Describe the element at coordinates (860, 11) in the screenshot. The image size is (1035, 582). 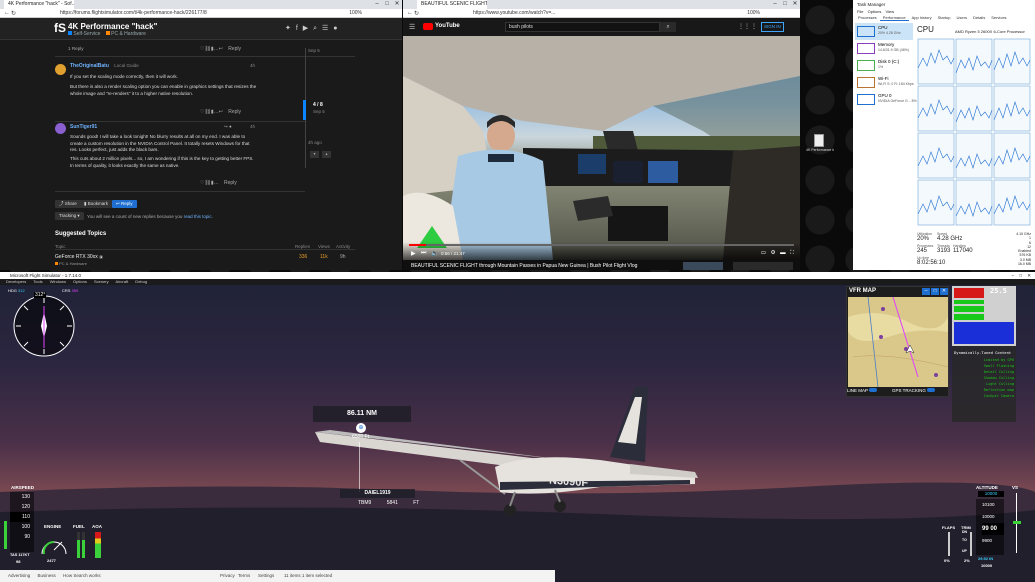
I see `menu-file: File` at that location.